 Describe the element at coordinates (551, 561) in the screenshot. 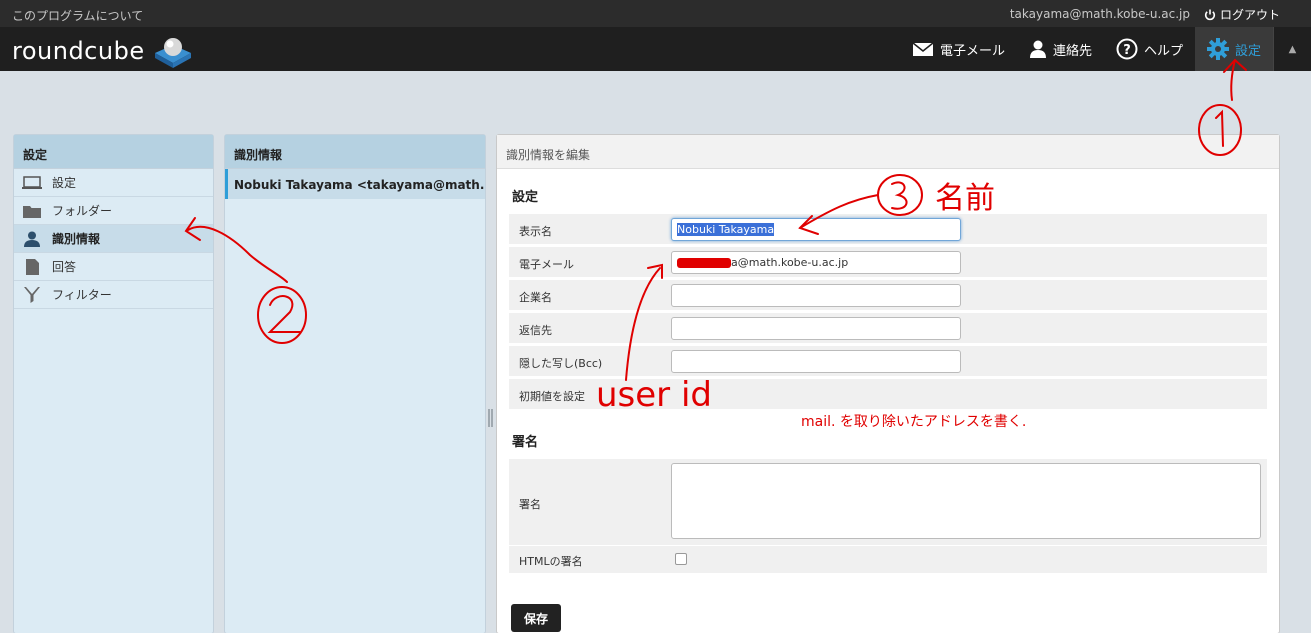

I see `html-signature-label: HTMLの署名` at that location.